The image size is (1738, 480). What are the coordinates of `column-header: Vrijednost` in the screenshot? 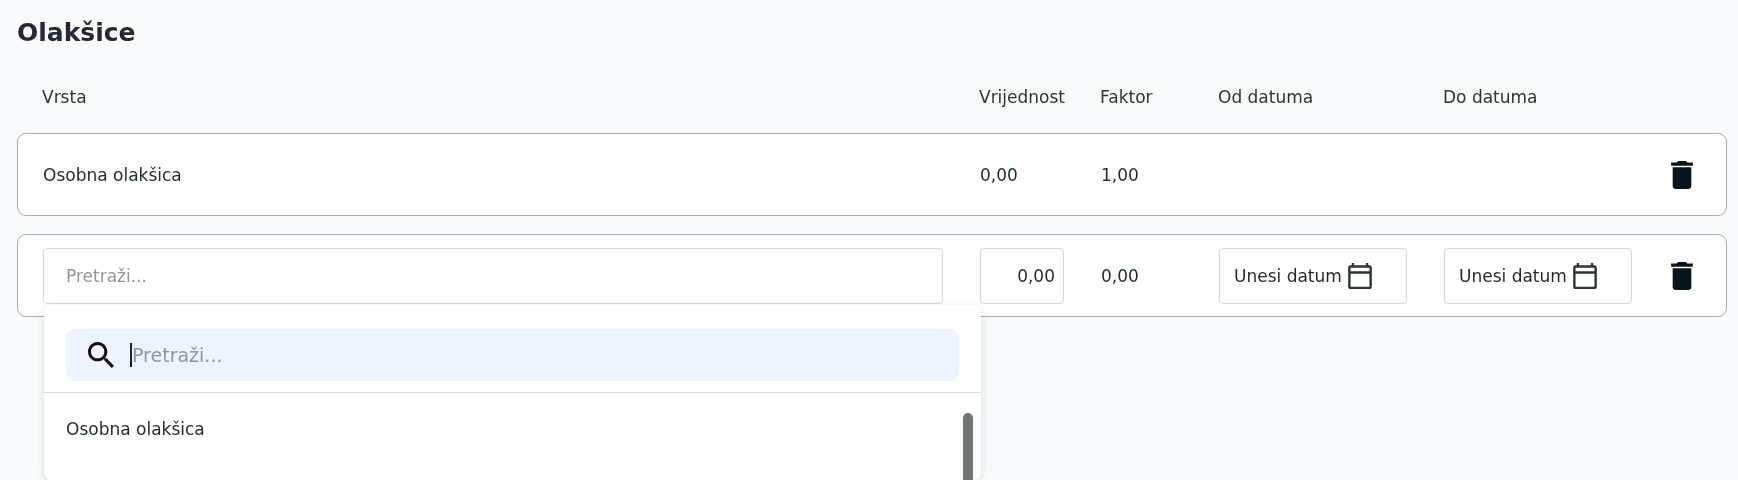 It's located at (1022, 97).